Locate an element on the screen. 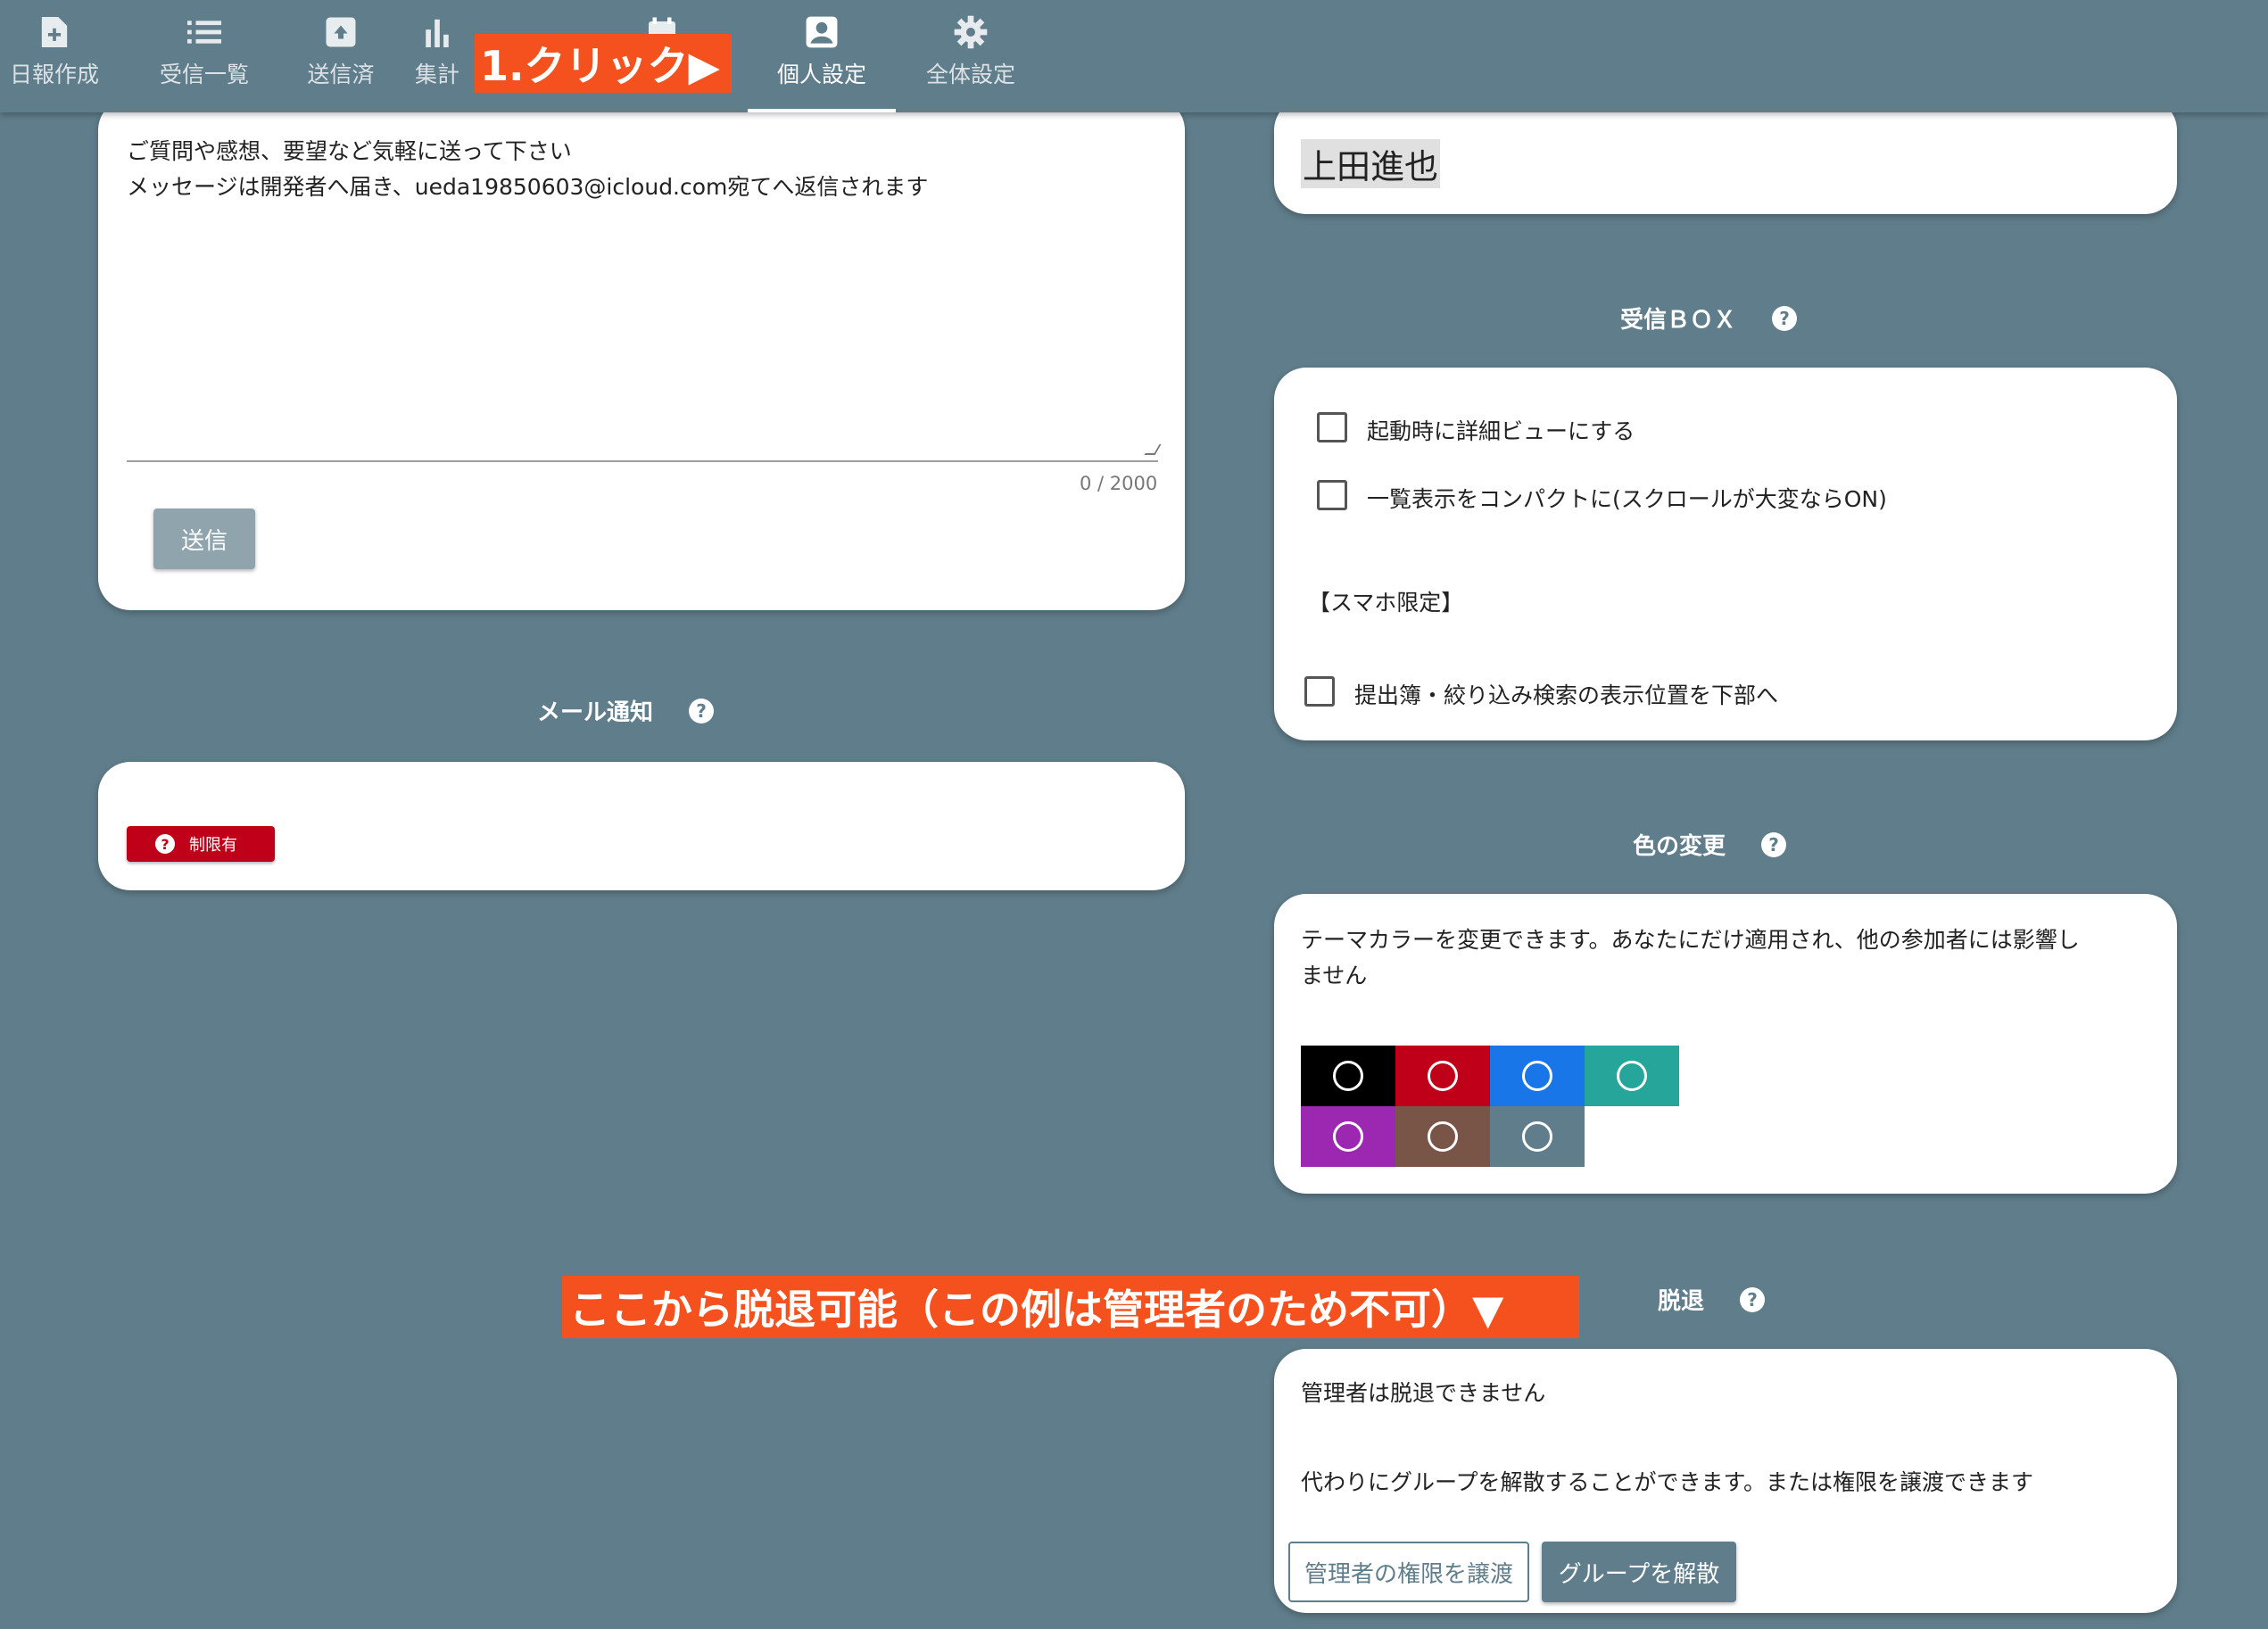  tab-label: 全体設定 is located at coordinates (970, 74).